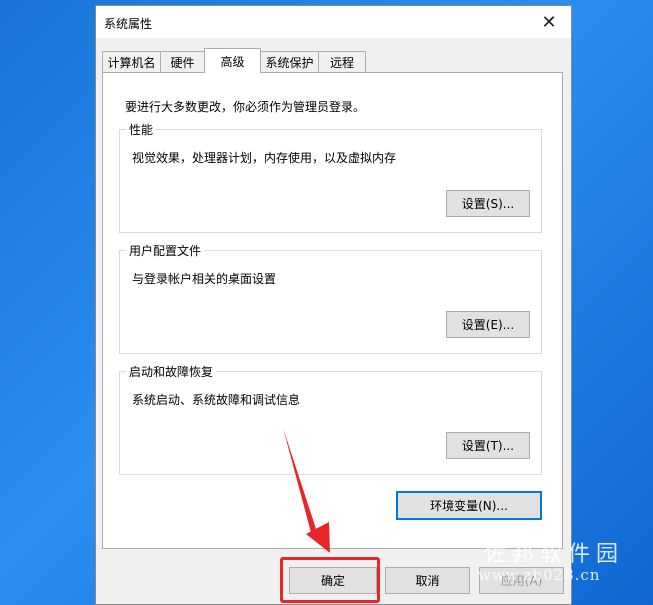  Describe the element at coordinates (306, 490) in the screenshot. I see `annotation-arrow-icon` at that location.